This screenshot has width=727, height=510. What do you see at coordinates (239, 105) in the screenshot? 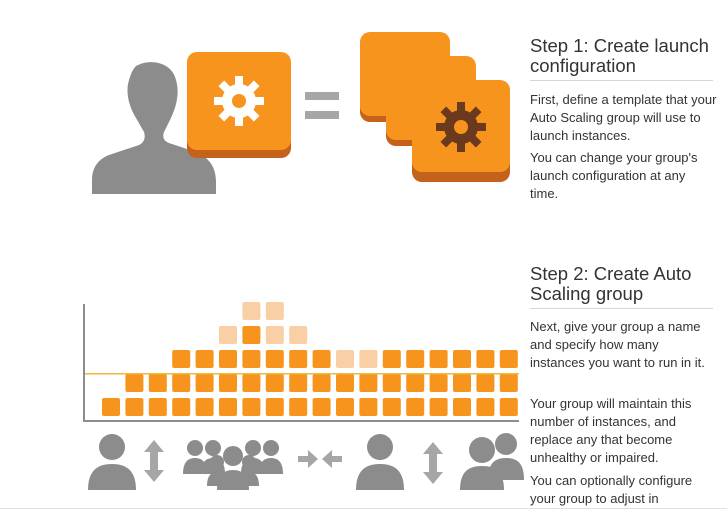
I see `gear-icon` at bounding box center [239, 105].